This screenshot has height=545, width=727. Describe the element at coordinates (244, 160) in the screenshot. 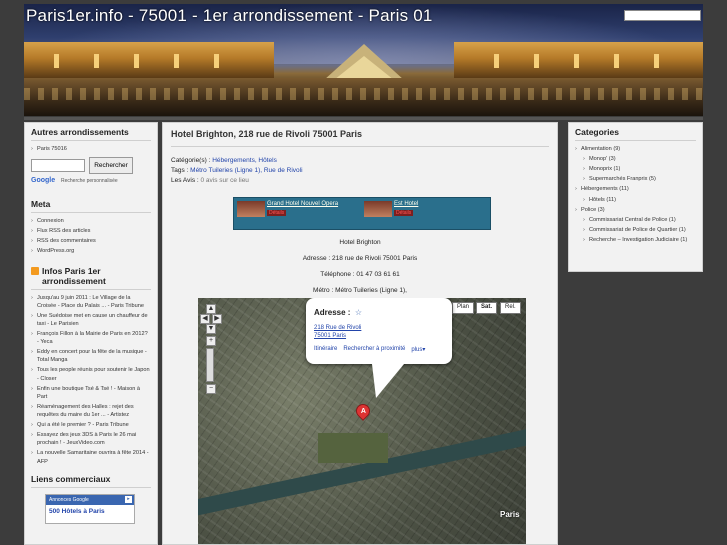

I see `categories-links: Hébergements, Hôtels` at that location.